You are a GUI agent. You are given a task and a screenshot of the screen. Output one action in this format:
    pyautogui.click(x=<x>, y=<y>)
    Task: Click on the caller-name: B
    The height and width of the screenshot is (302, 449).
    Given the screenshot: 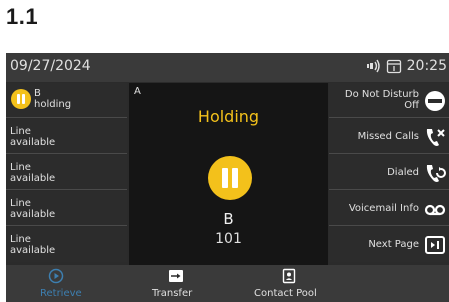 What is the action you would take?
    pyautogui.click(x=228, y=219)
    